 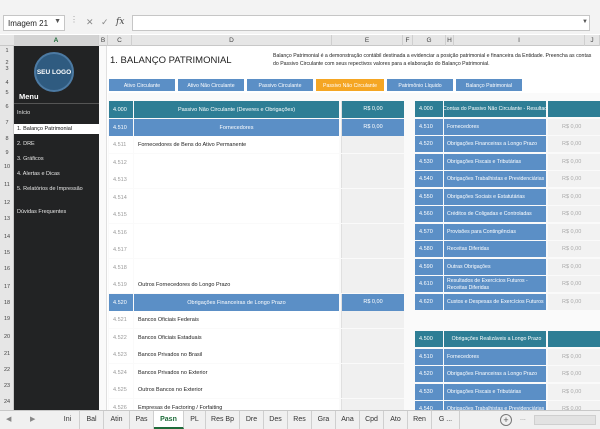 What do you see at coordinates (7, 167) in the screenshot?
I see `row-header: 10` at bounding box center [7, 167].